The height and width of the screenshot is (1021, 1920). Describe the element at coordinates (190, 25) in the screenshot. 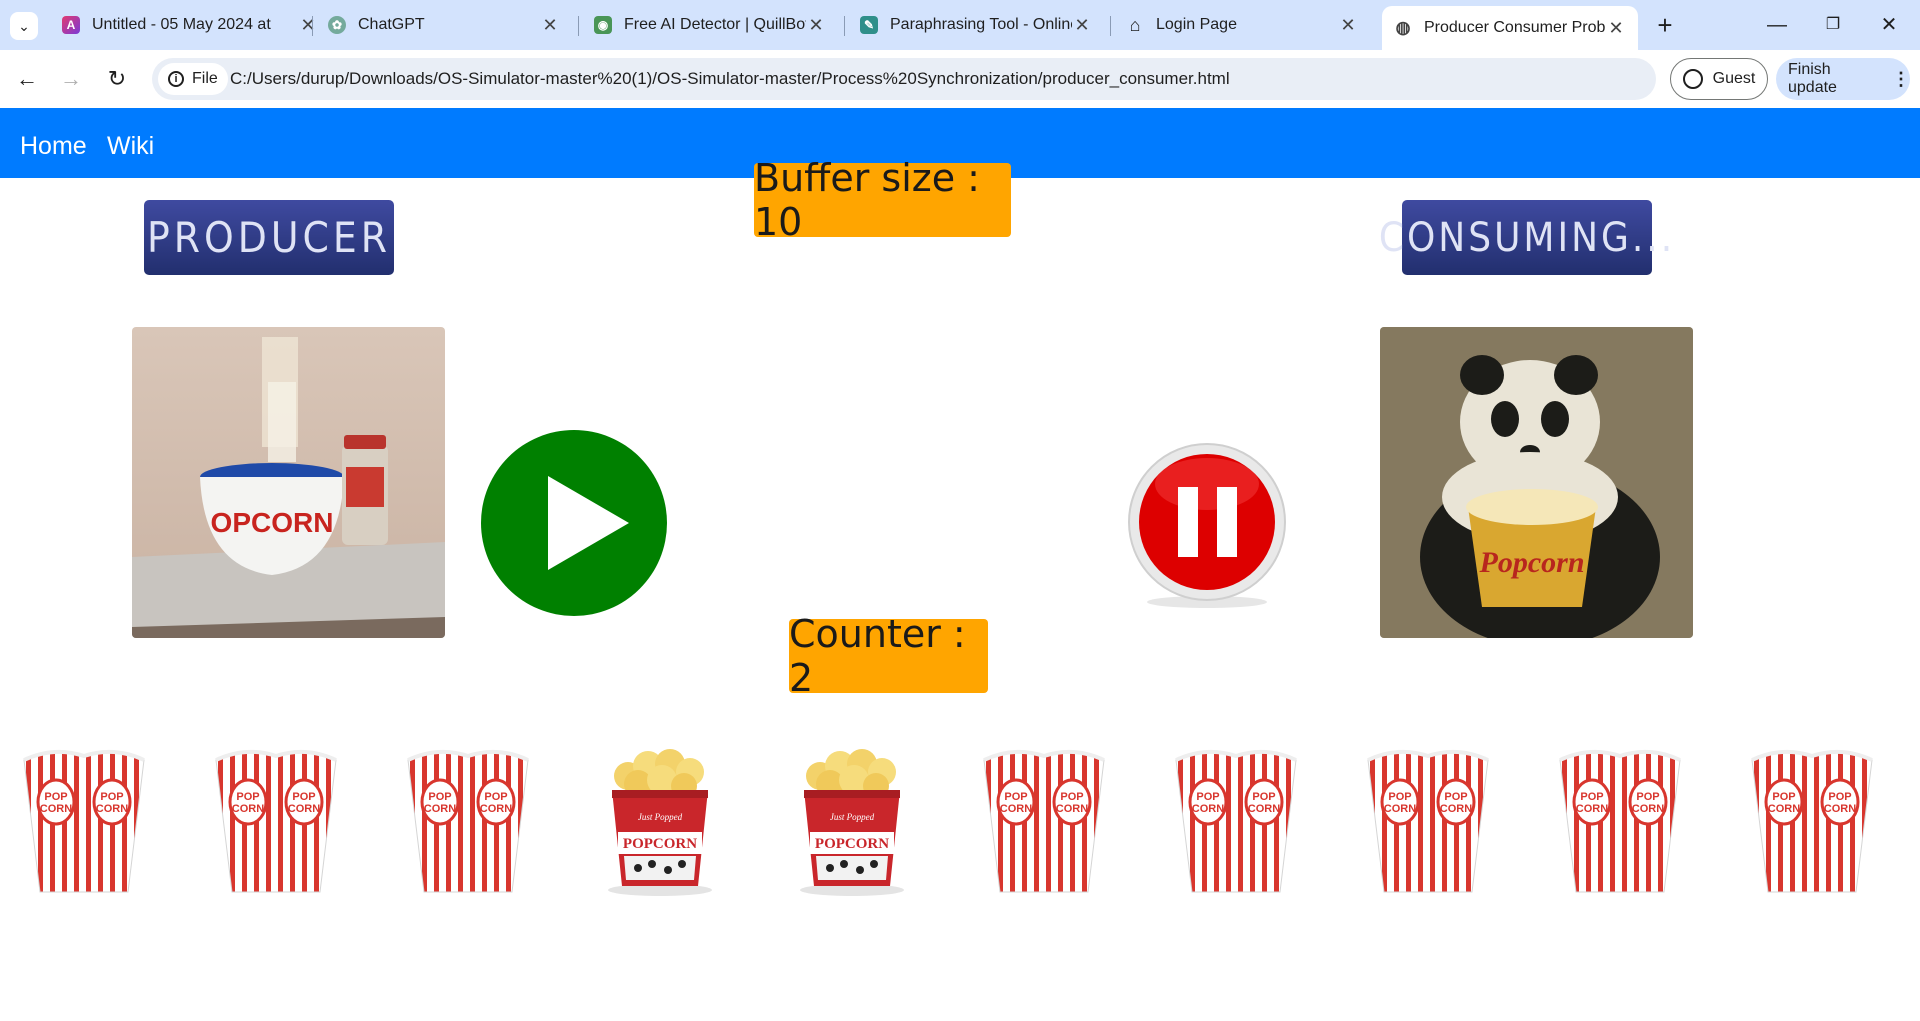

I see `browser-tab: A Untitled - 05 May 2024 at ✕` at that location.